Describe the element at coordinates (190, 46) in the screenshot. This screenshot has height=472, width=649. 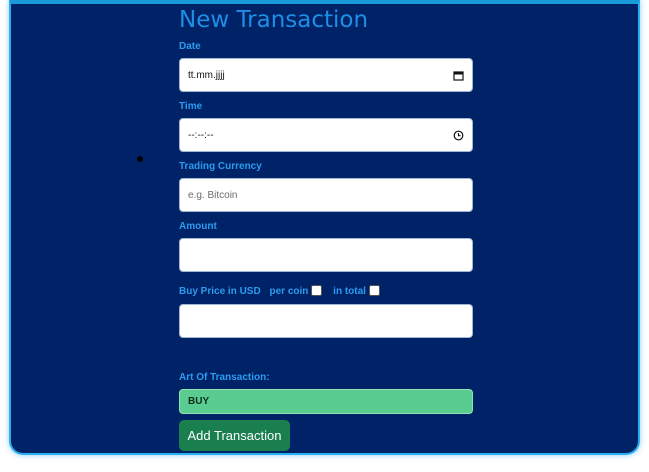
I see `date-label: Date` at that location.